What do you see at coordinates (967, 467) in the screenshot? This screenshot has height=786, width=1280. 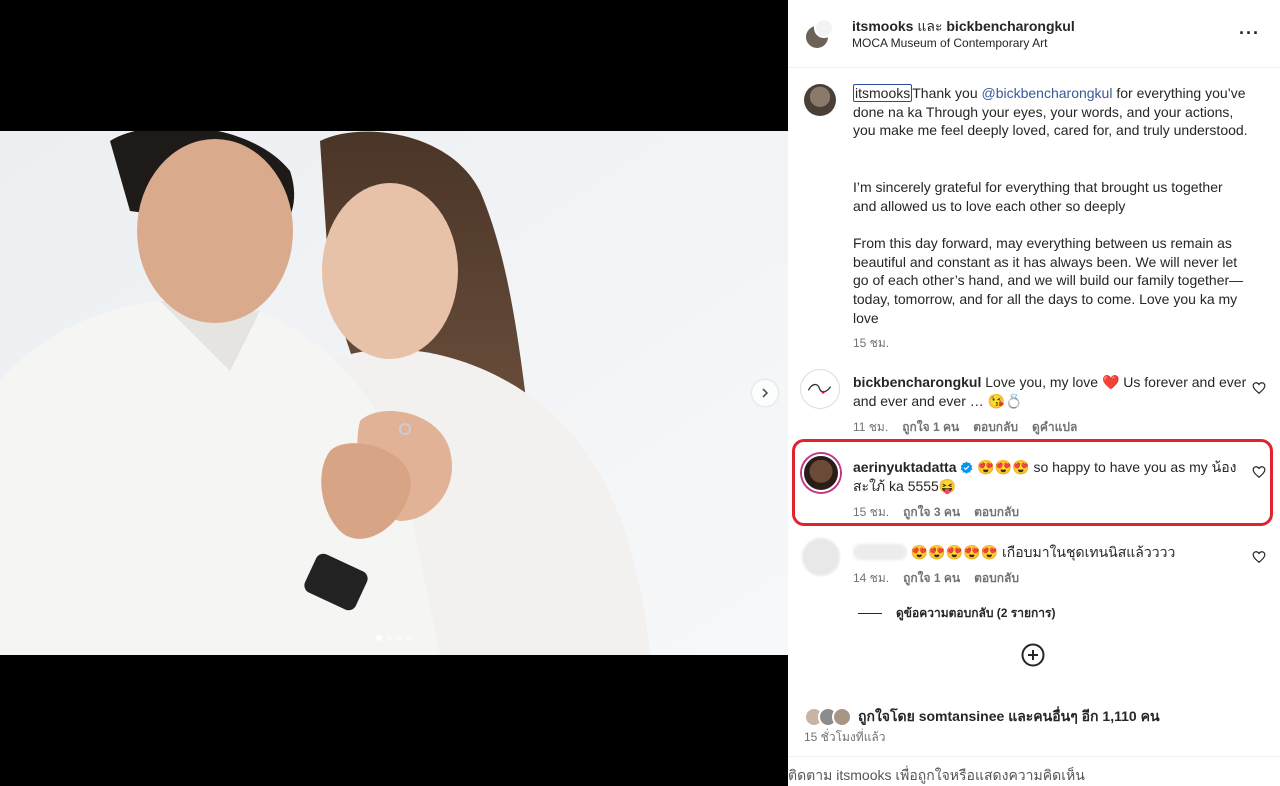 I see `verified-icon` at bounding box center [967, 467].